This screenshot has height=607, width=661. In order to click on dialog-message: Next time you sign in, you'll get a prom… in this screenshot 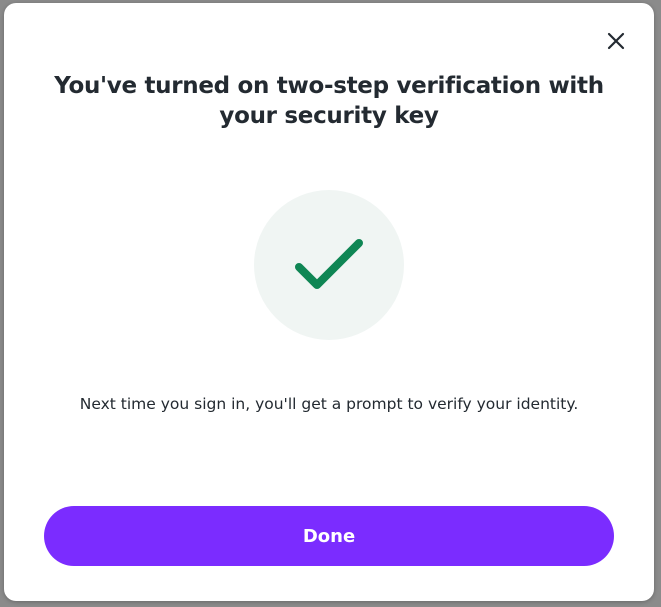, I will do `click(329, 404)`.